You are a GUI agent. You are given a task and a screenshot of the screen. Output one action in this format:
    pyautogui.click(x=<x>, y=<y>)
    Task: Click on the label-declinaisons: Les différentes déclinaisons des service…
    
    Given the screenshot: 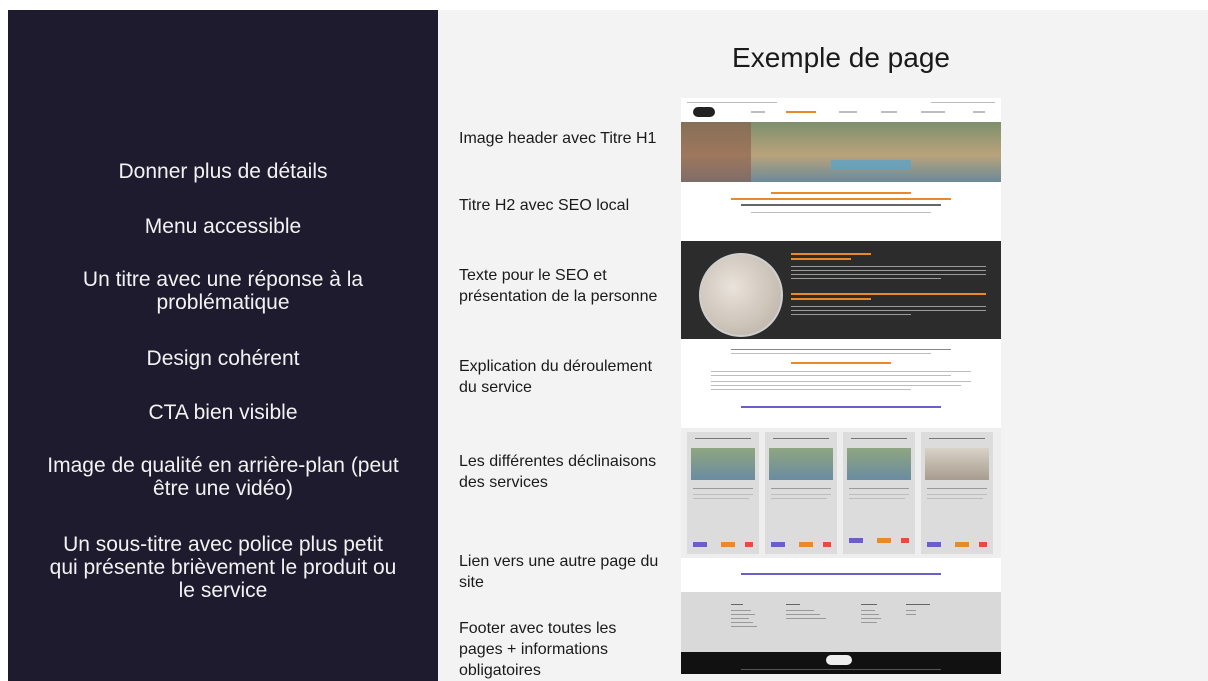 What is the action you would take?
    pyautogui.click(x=558, y=472)
    